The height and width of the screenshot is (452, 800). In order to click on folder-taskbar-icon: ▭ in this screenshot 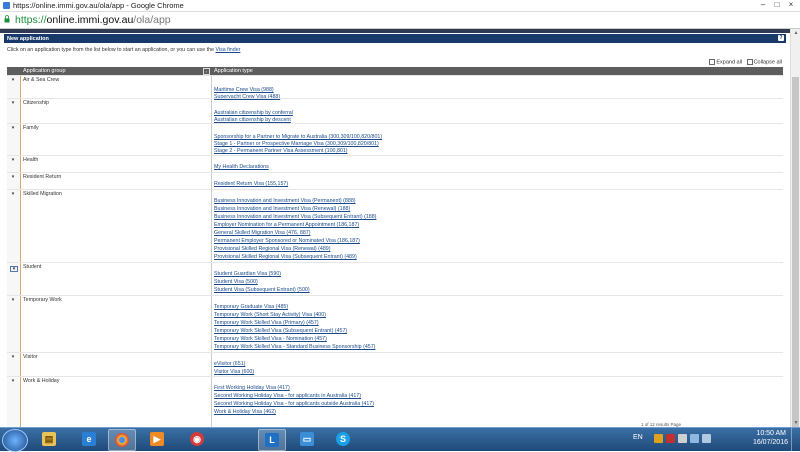, I will do `click(307, 439)`.